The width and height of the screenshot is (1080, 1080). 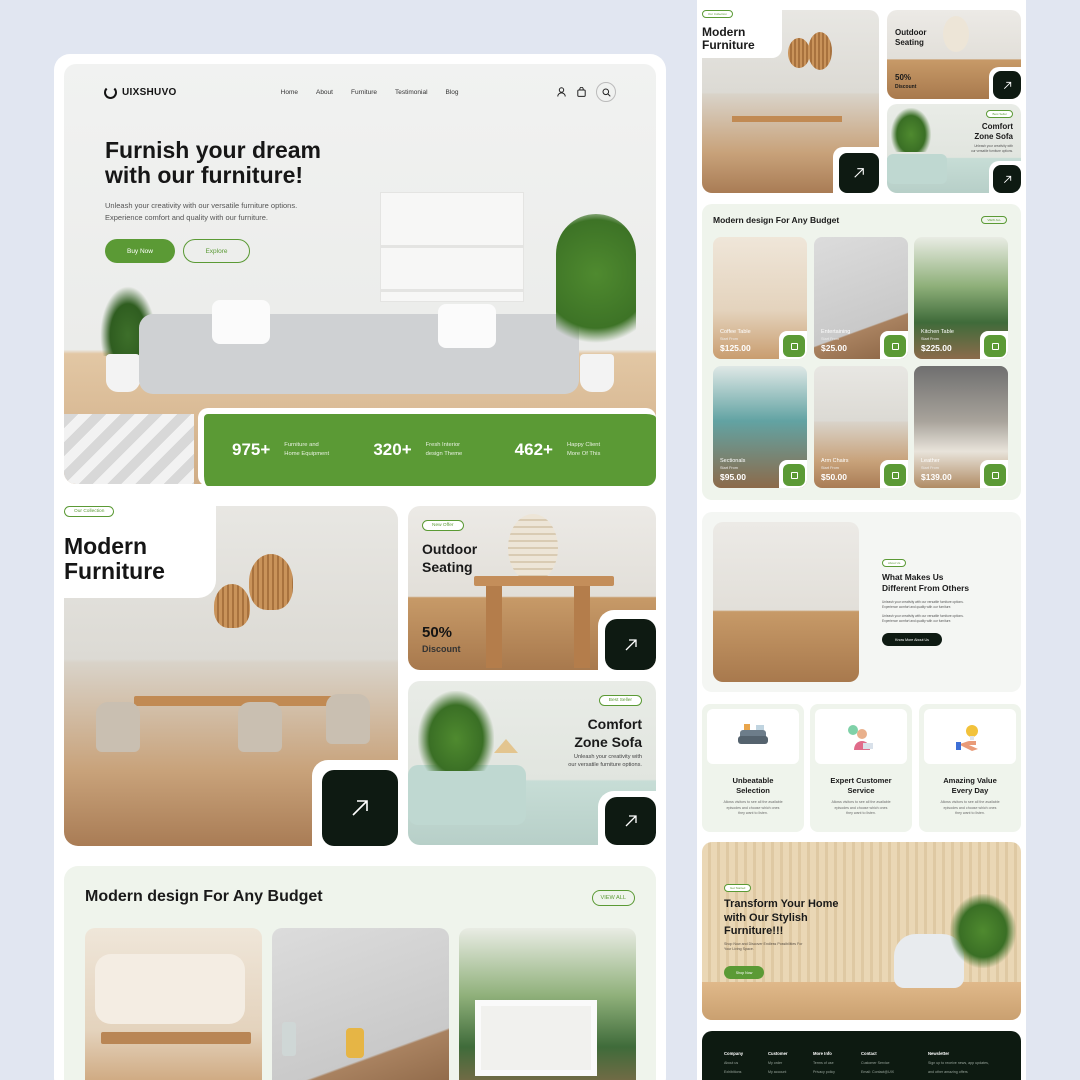 I want to click on window-image, so click(x=536, y=1038).